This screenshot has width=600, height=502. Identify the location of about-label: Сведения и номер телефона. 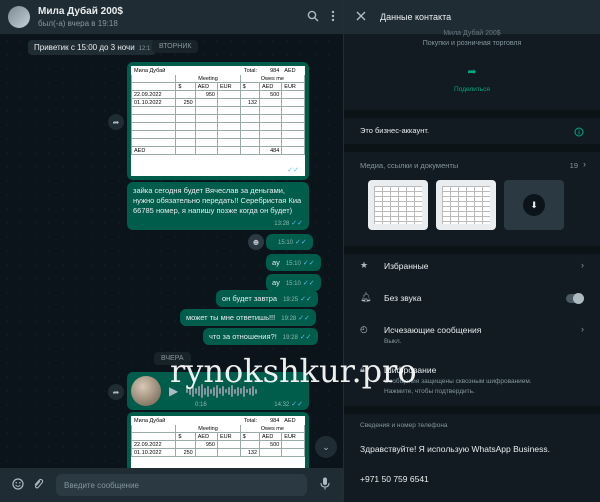
(404, 425).